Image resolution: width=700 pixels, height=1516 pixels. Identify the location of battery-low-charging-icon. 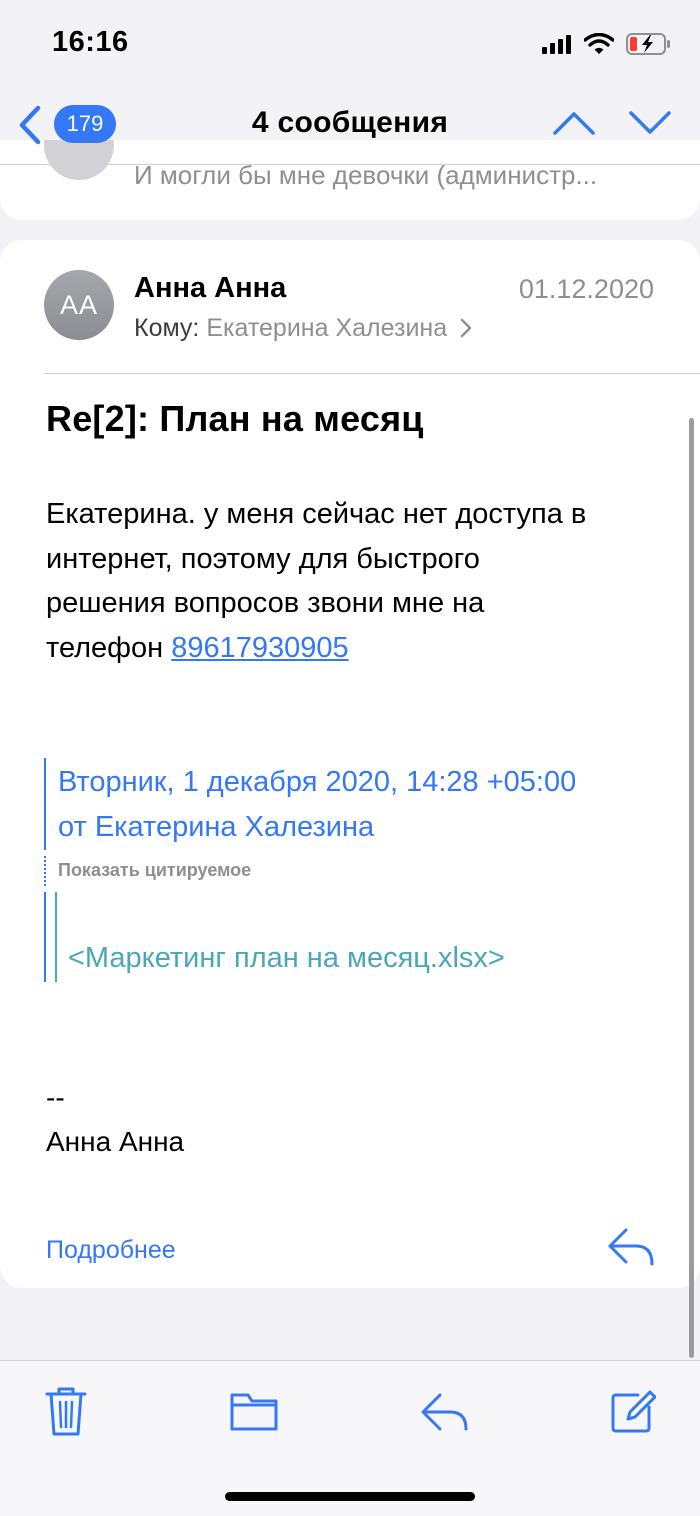
(648, 44).